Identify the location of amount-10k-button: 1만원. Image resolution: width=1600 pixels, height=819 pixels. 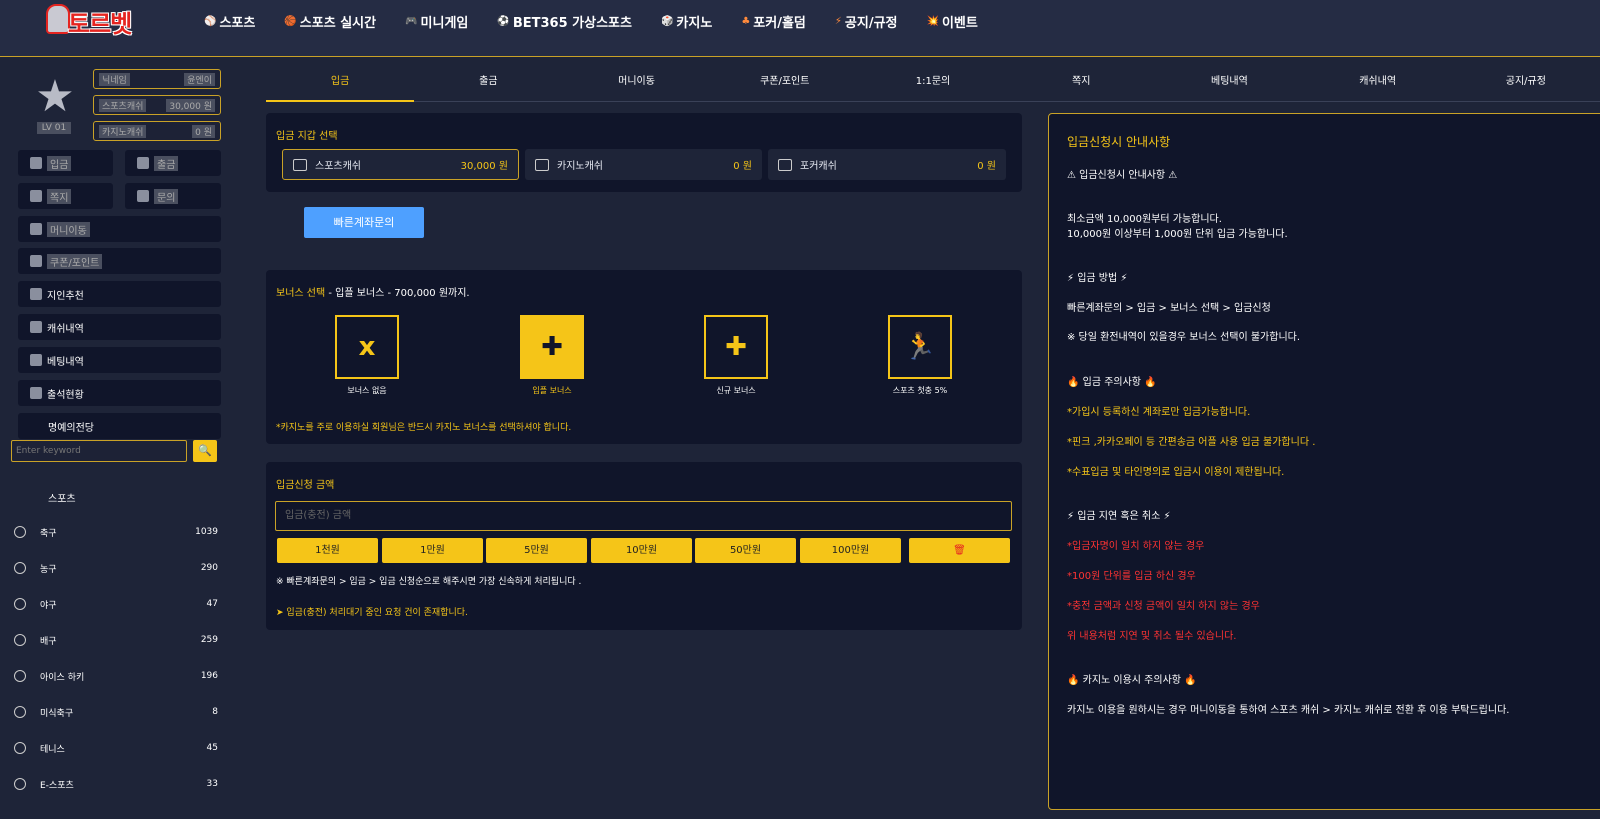
(432, 550).